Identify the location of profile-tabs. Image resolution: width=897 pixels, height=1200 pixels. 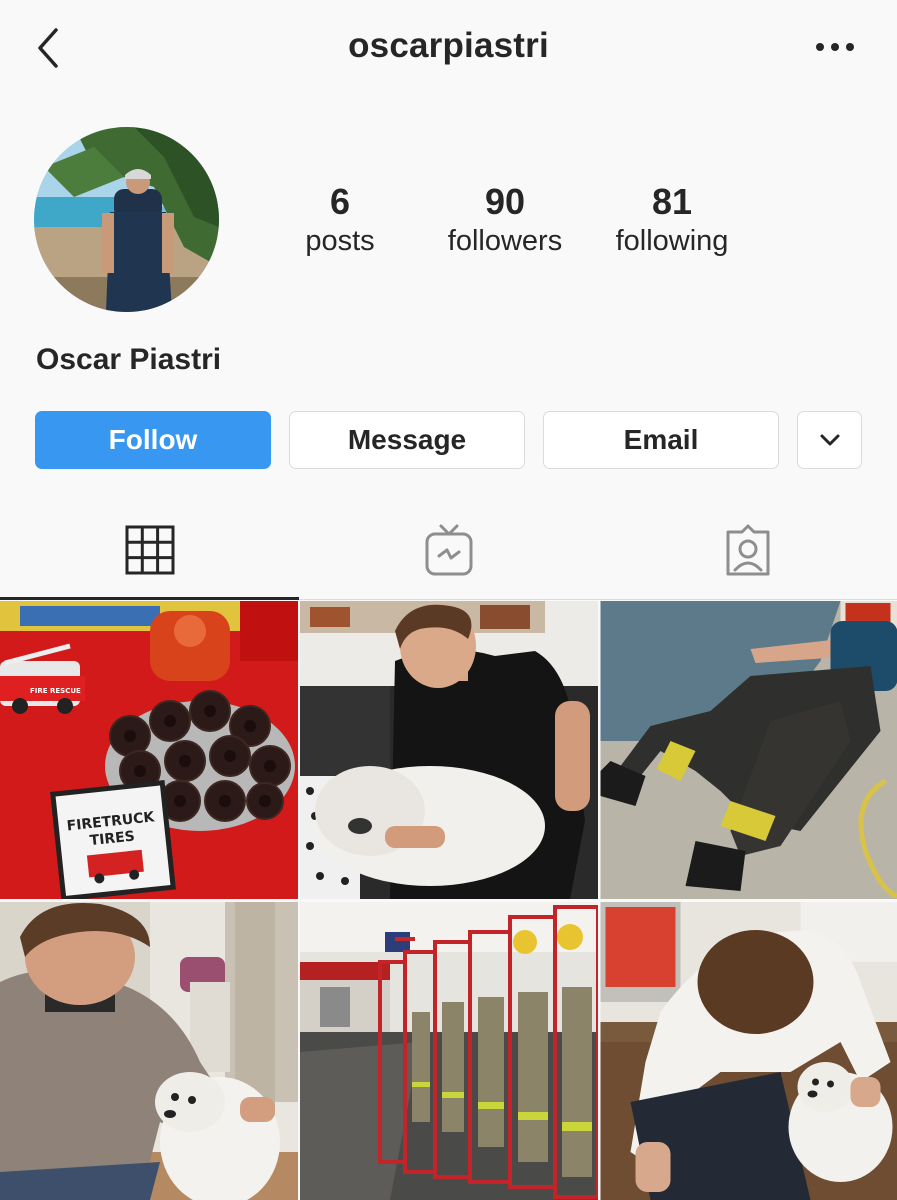
(448, 550).